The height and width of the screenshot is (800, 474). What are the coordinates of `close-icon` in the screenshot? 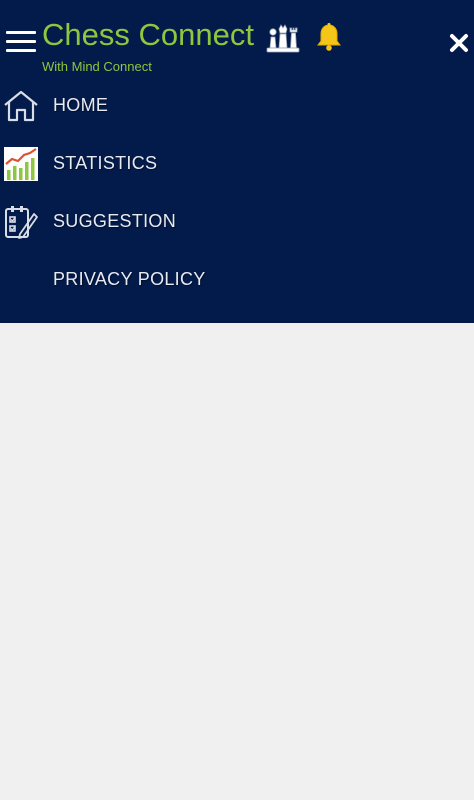 It's located at (459, 43).